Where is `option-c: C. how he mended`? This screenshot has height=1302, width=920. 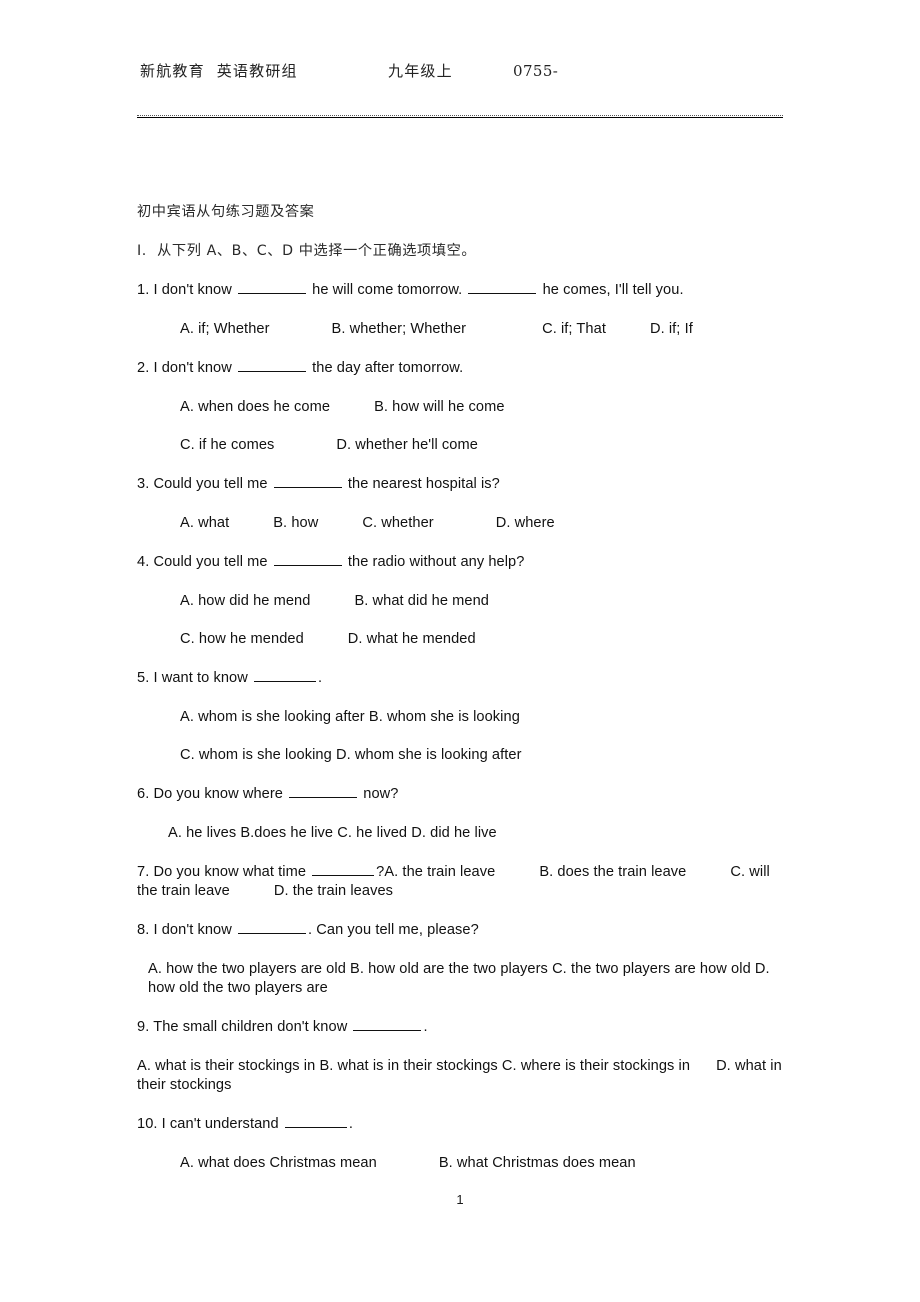 option-c: C. how he mended is located at coordinates (242, 639).